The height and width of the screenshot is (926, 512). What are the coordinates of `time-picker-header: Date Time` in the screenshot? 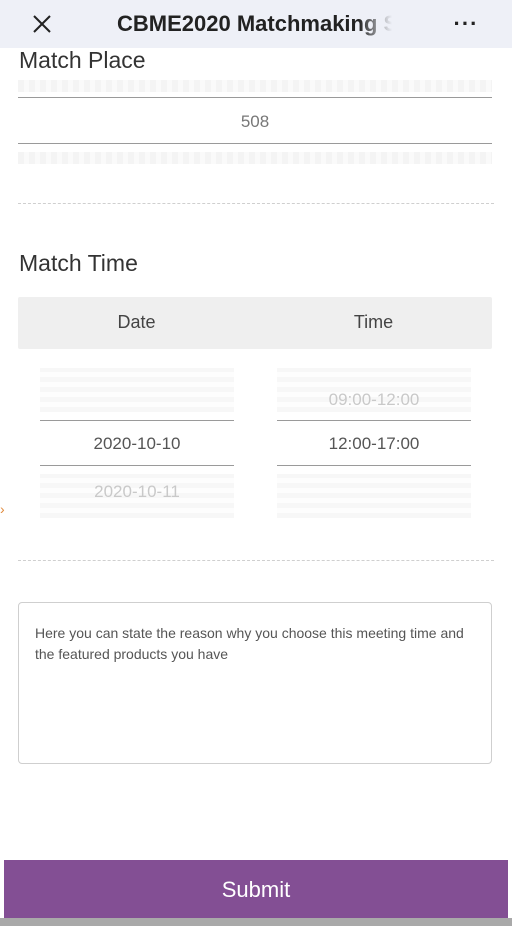 It's located at (255, 323).